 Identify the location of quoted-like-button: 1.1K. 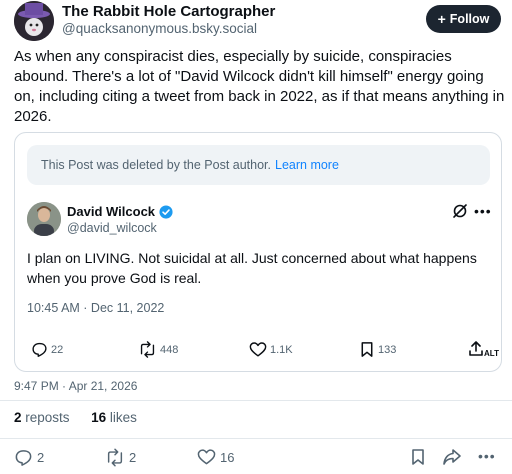
(271, 349).